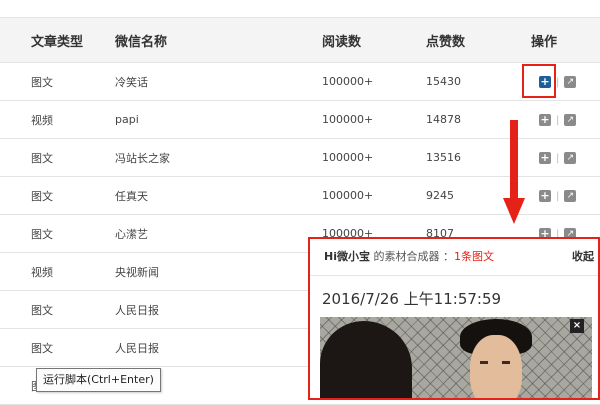 The width and height of the screenshot is (600, 405). Describe the element at coordinates (478, 81) in the screenshot. I see `cell-likes: 15430` at that location.